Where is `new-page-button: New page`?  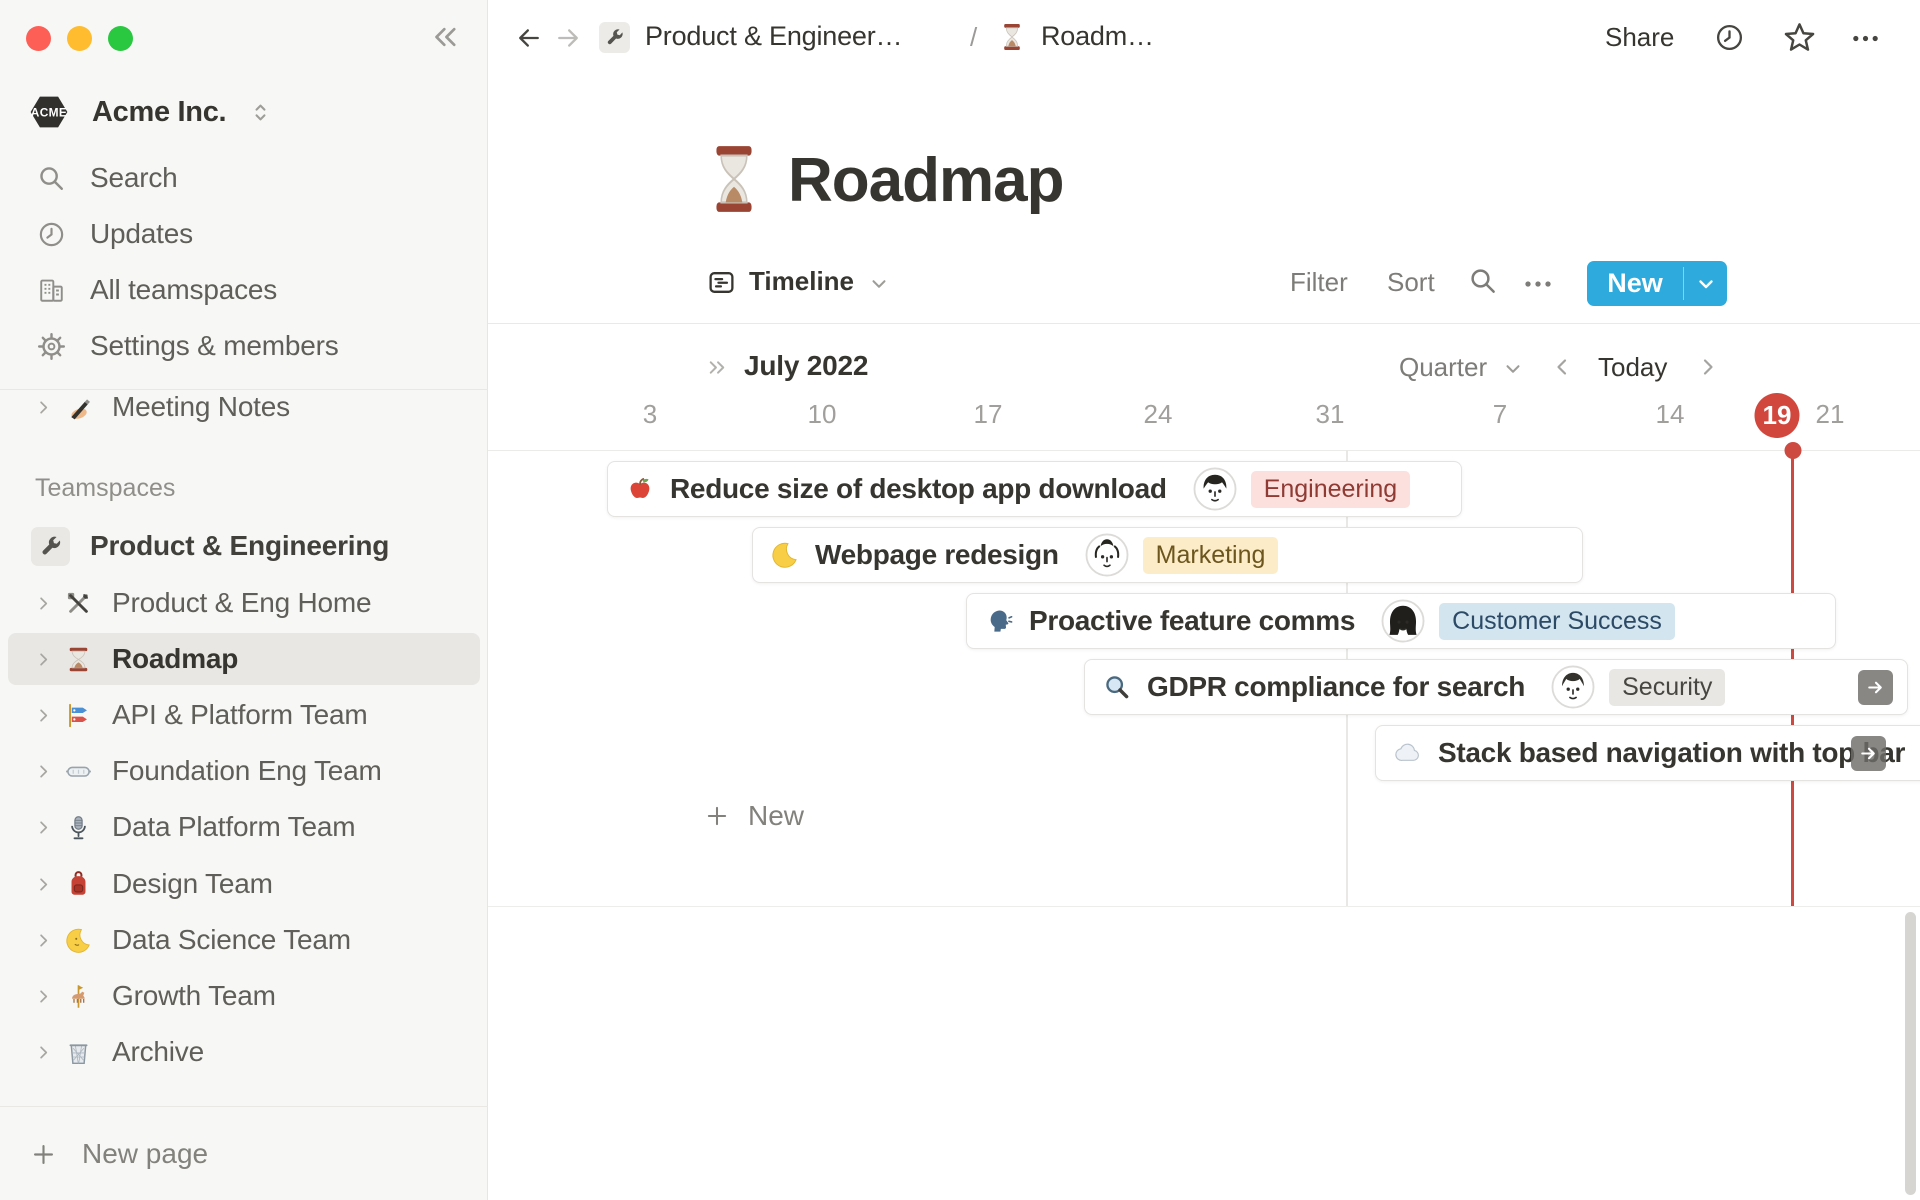 new-page-button: New page is located at coordinates (244, 1154).